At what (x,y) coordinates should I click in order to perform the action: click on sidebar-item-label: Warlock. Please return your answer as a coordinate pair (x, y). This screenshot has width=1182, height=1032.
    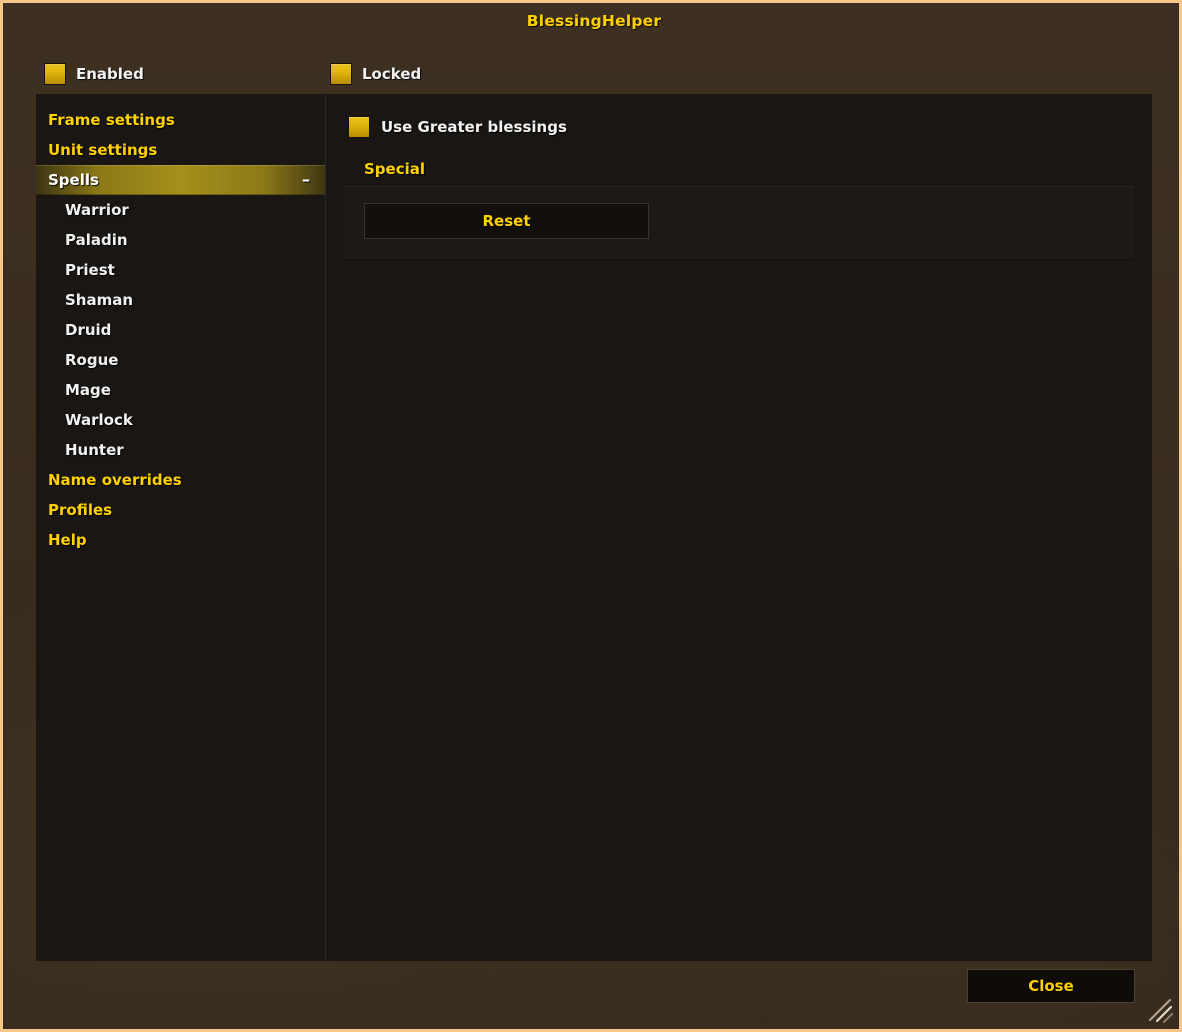
    Looking at the image, I should click on (99, 420).